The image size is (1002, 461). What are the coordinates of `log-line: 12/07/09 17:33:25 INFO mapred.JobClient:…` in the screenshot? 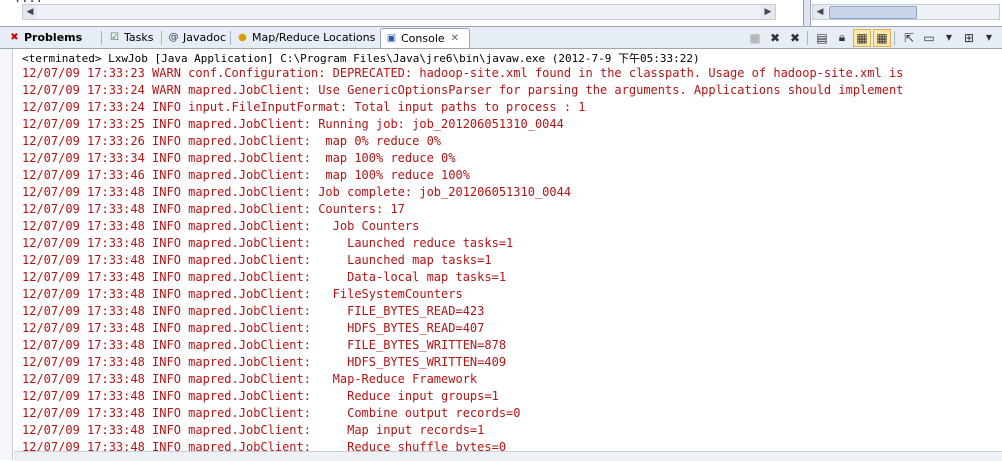 It's located at (293, 124).